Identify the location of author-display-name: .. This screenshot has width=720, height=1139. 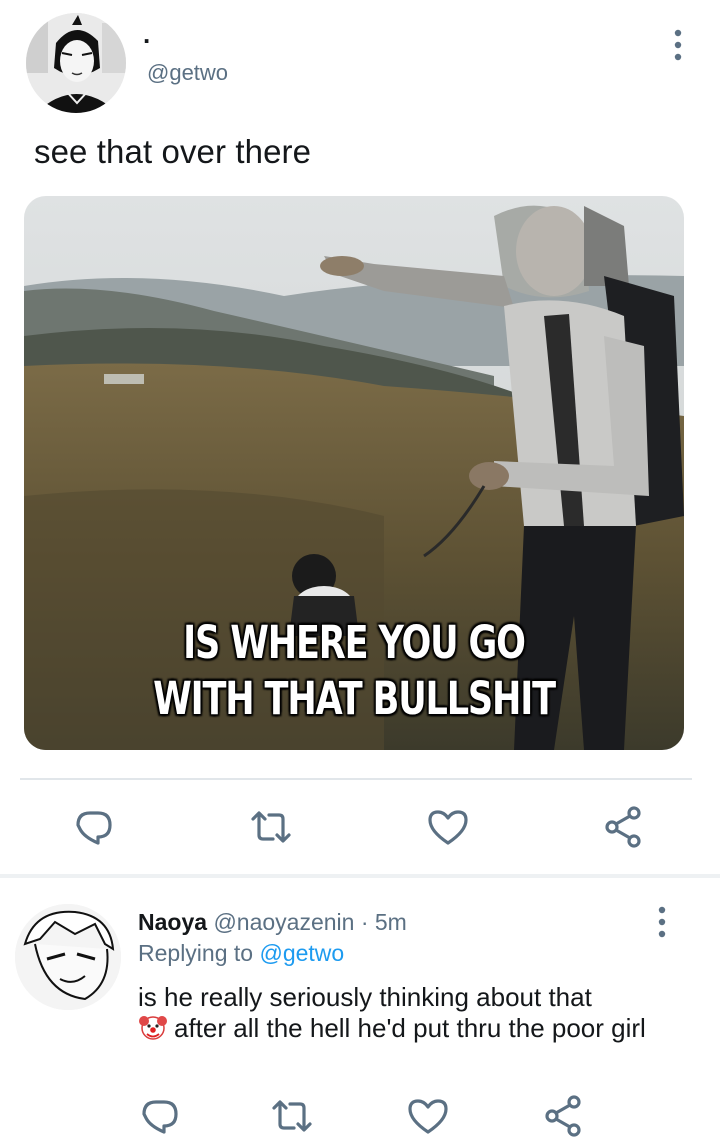
(146, 34).